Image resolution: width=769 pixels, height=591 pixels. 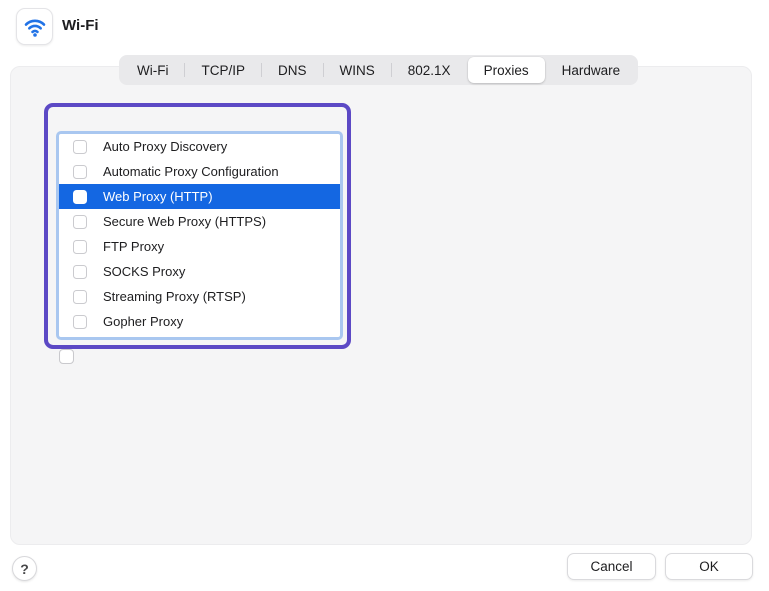 I want to click on protocol-row-secure-web-proxy-https: Secure Web Proxy (HTTPS), so click(x=199, y=221).